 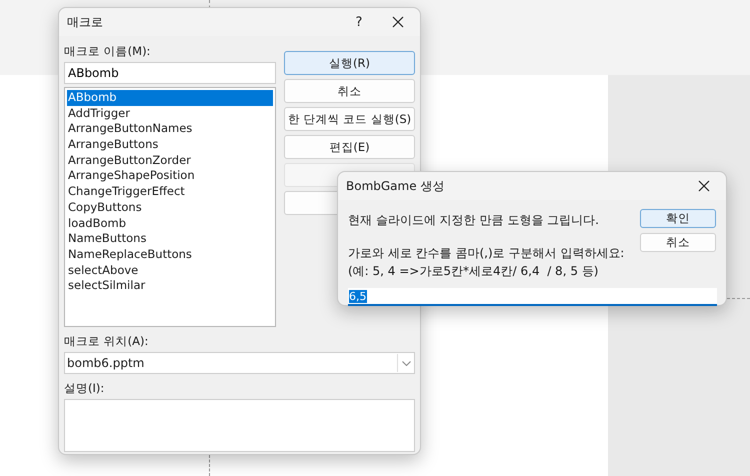 I want to click on macro-list-item: ABbomb, so click(x=170, y=98).